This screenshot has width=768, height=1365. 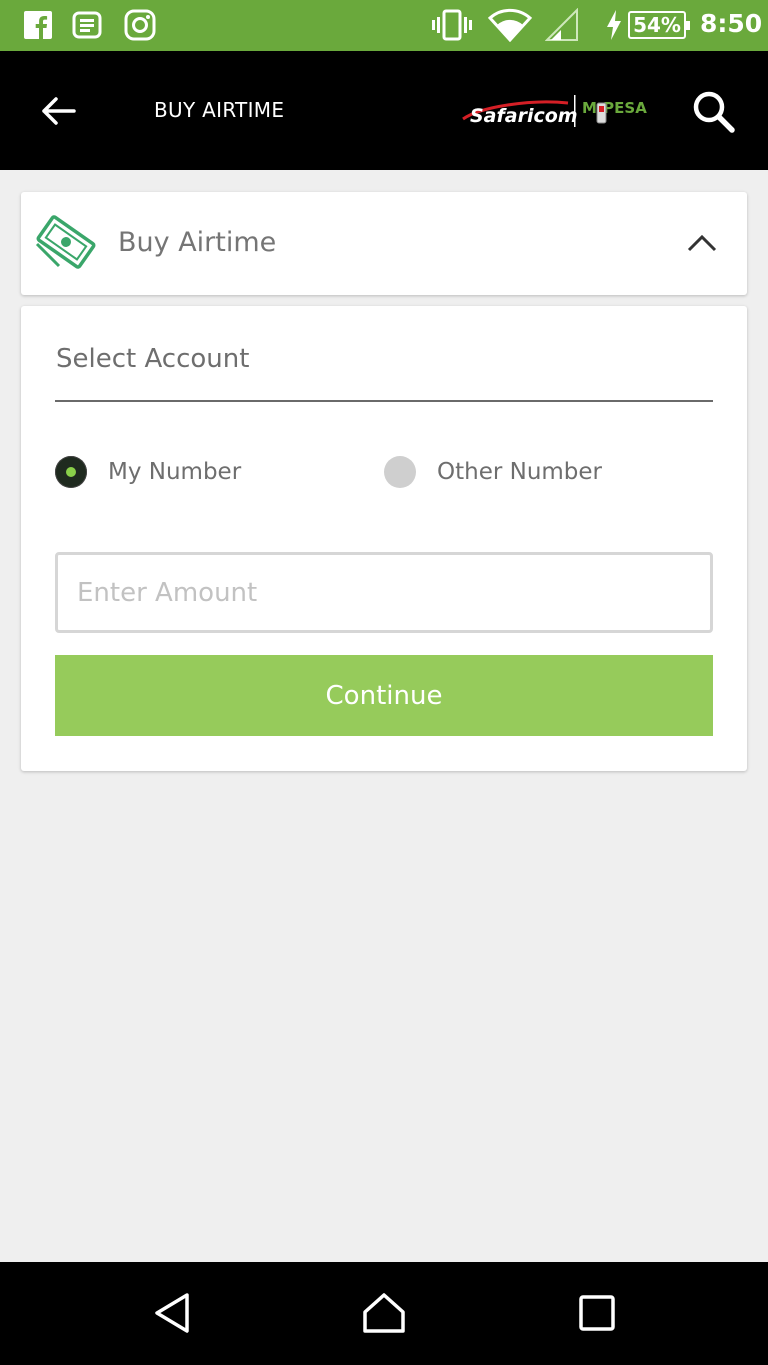 I want to click on radio-other-number: Other Number, so click(x=493, y=472).